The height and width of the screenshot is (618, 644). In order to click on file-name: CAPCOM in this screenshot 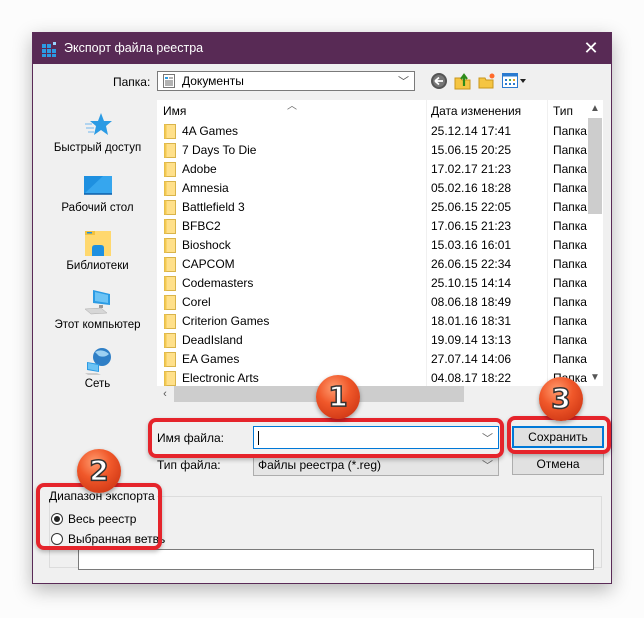, I will do `click(208, 264)`.